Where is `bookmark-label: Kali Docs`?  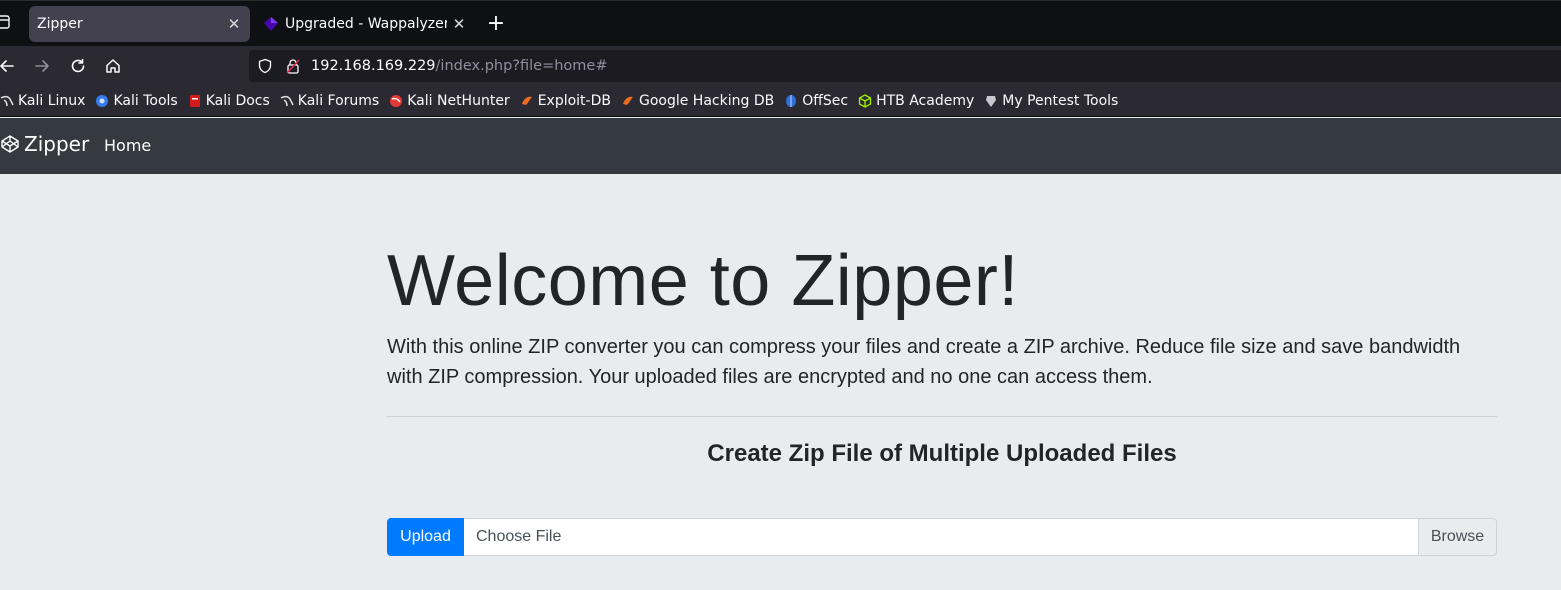 bookmark-label: Kali Docs is located at coordinates (237, 101).